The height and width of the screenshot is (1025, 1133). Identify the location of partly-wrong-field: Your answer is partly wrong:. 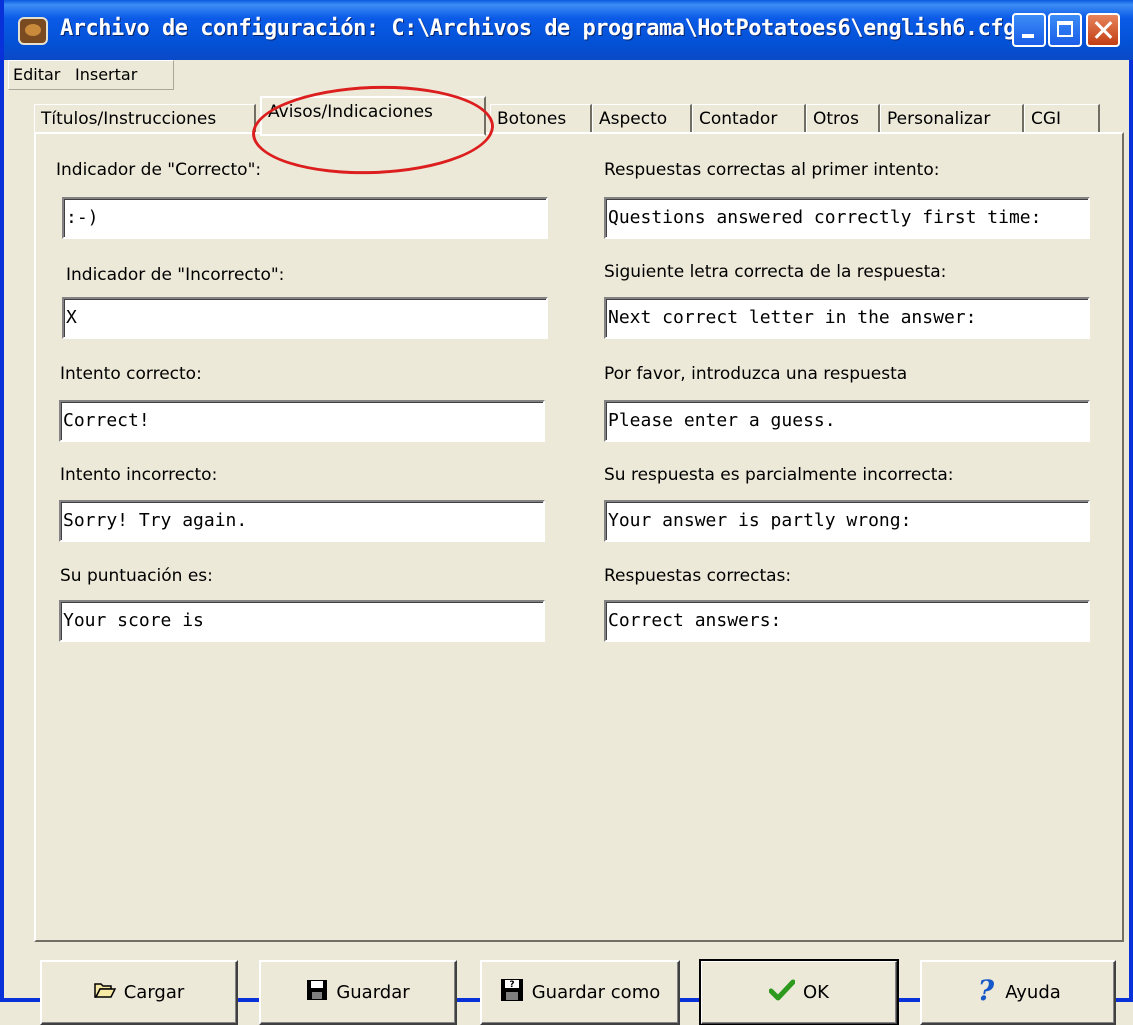
(847, 521).